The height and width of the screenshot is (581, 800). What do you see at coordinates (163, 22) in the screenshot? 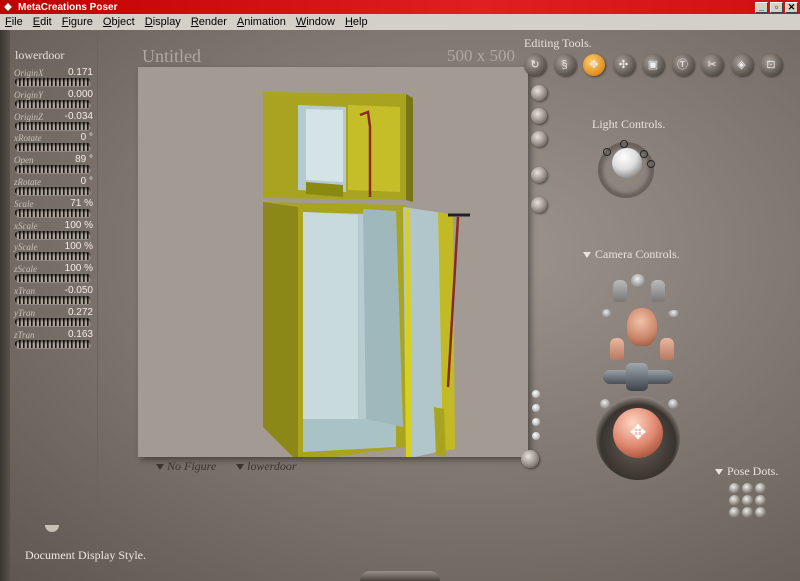
I see `menu-display: Display` at bounding box center [163, 22].